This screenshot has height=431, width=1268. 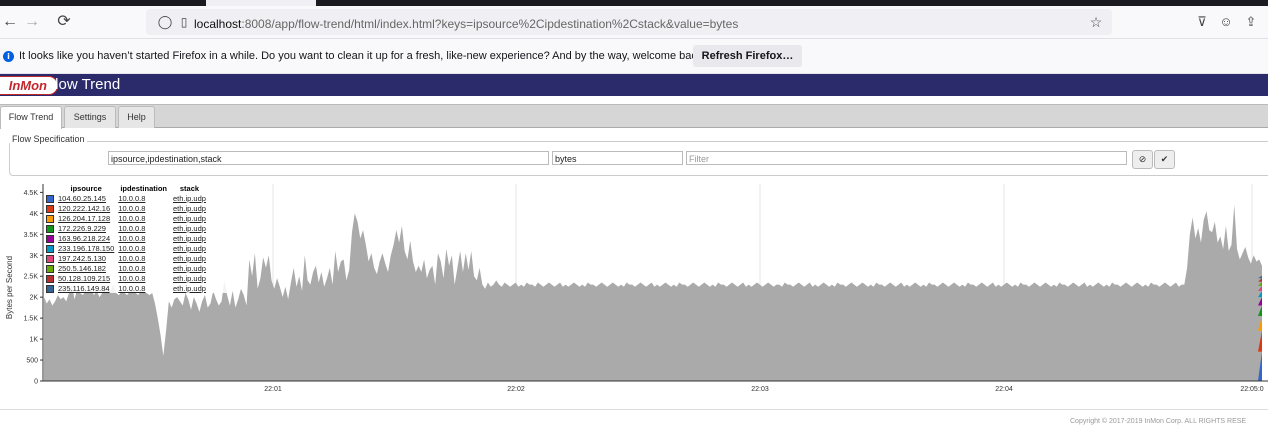 I want to click on value-input: bytes, so click(x=617, y=158).